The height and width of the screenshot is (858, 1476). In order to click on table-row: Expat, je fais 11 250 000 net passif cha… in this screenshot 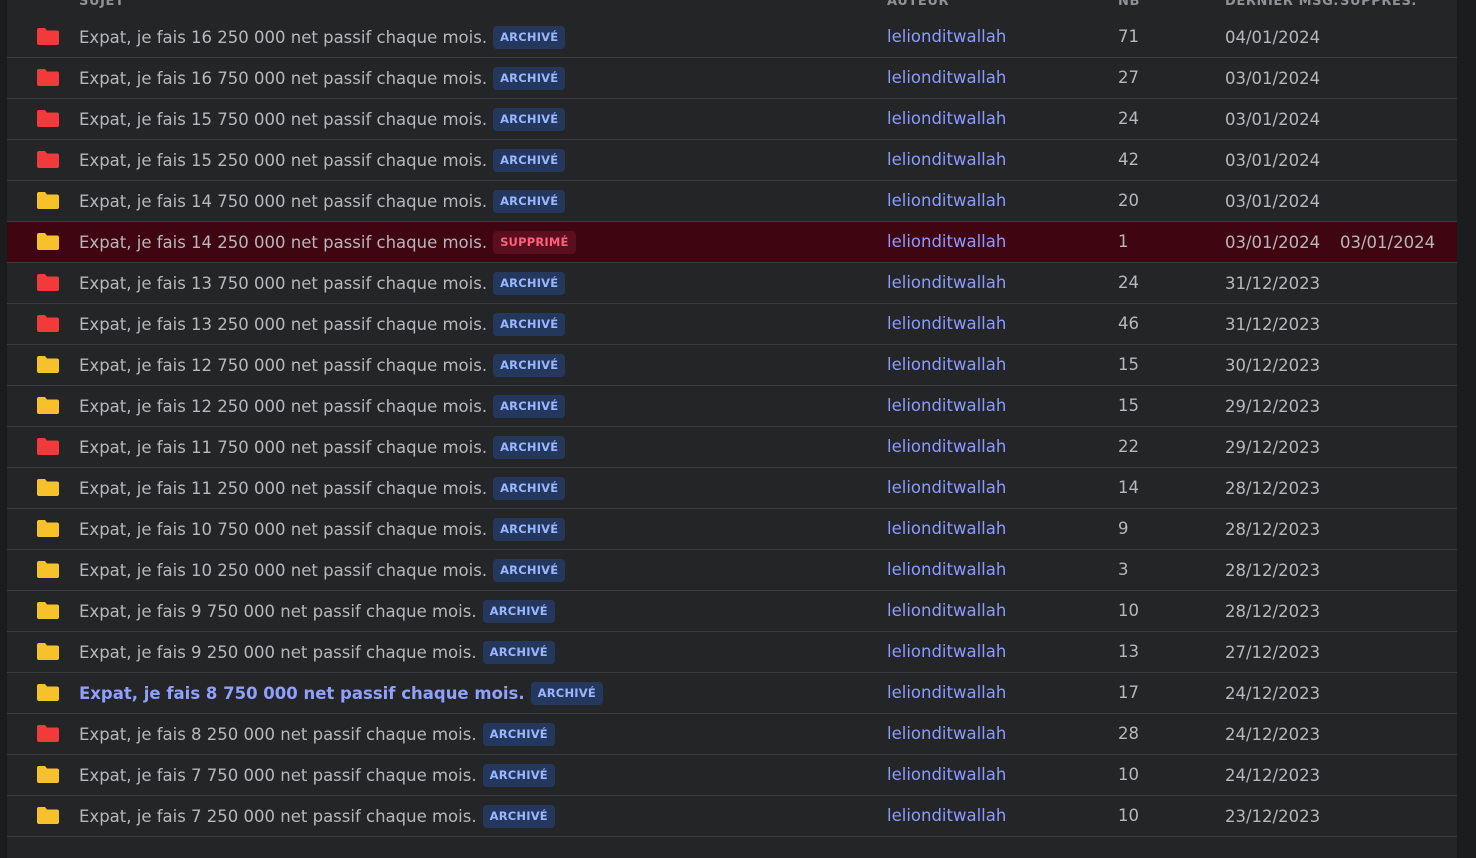, I will do `click(732, 488)`.